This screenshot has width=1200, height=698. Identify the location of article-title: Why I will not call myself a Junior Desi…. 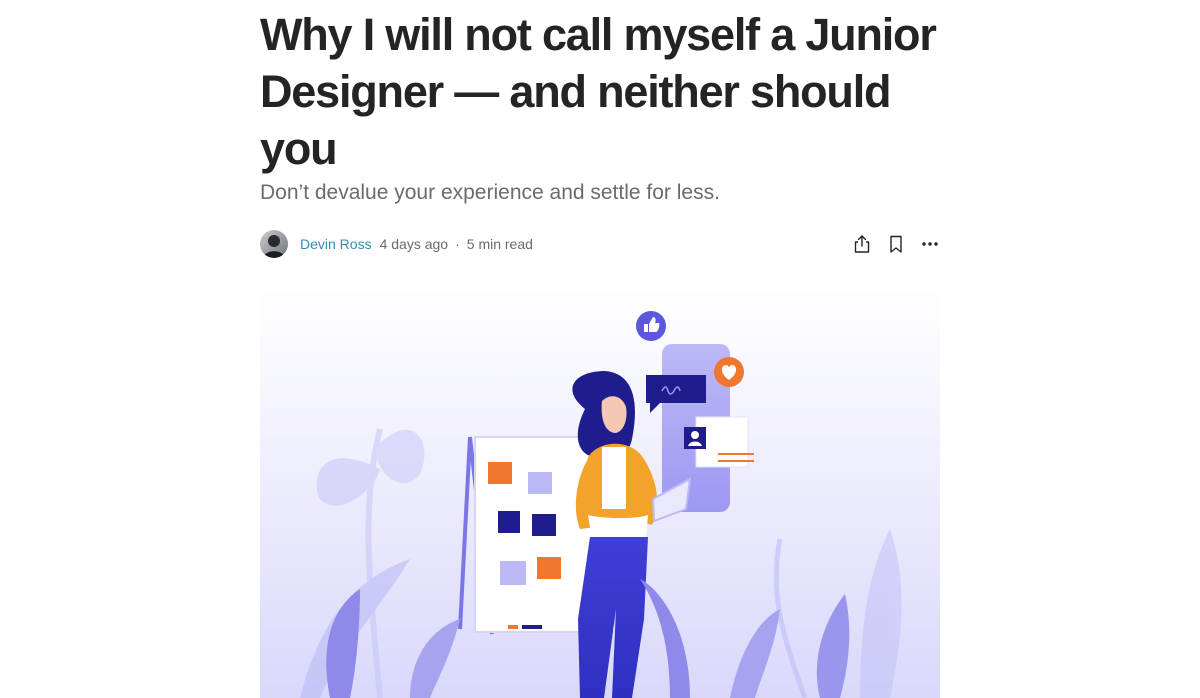
(598, 91).